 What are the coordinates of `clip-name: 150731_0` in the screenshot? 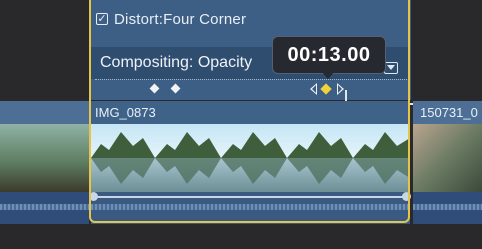 It's located at (449, 112).